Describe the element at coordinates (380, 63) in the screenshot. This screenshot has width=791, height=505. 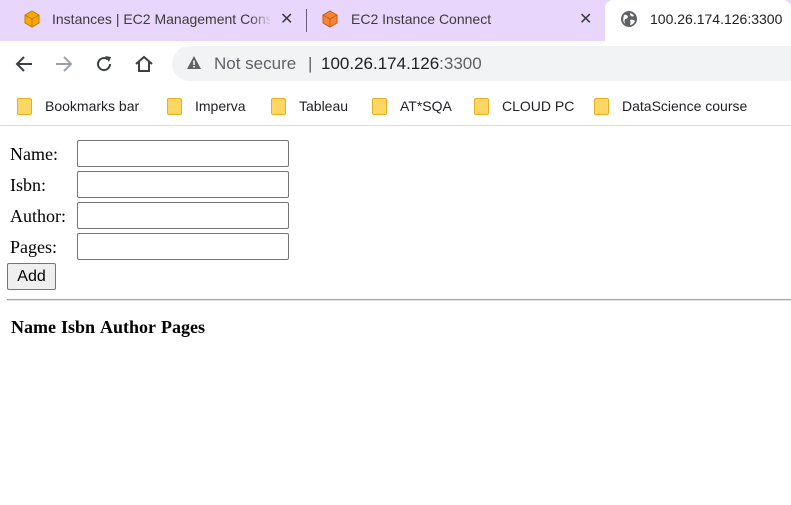
I see `url-host: 100.26.174.126` at that location.